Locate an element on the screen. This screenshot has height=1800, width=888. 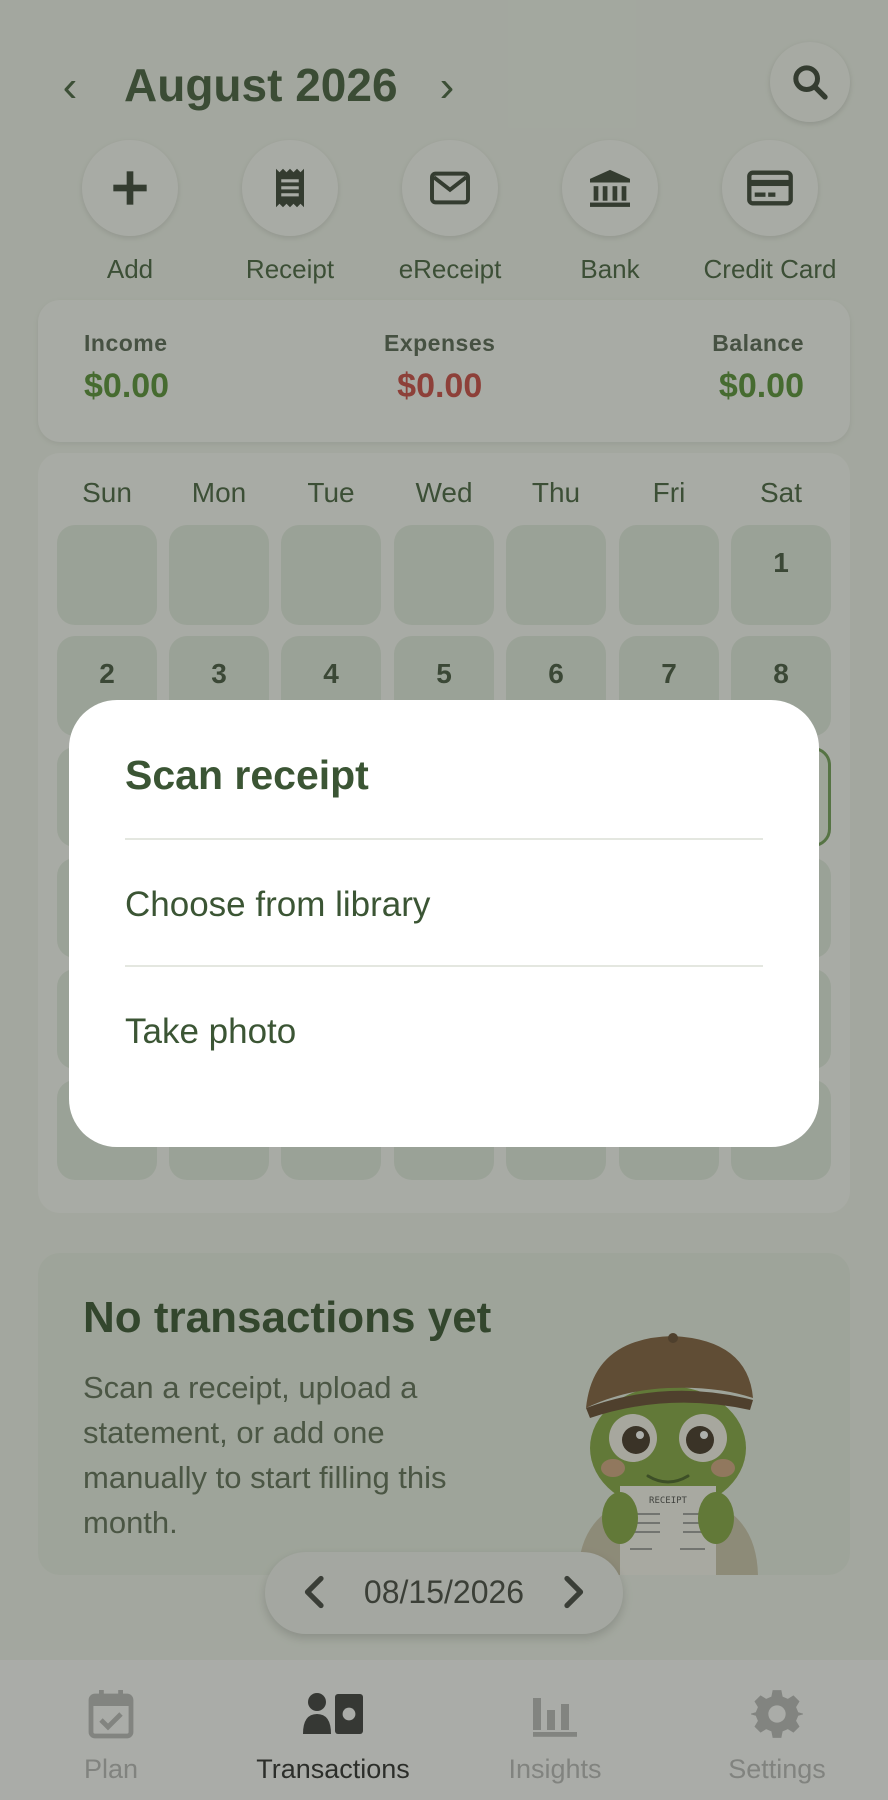
take-photo-option: Take photo is located at coordinates (444, 1032).